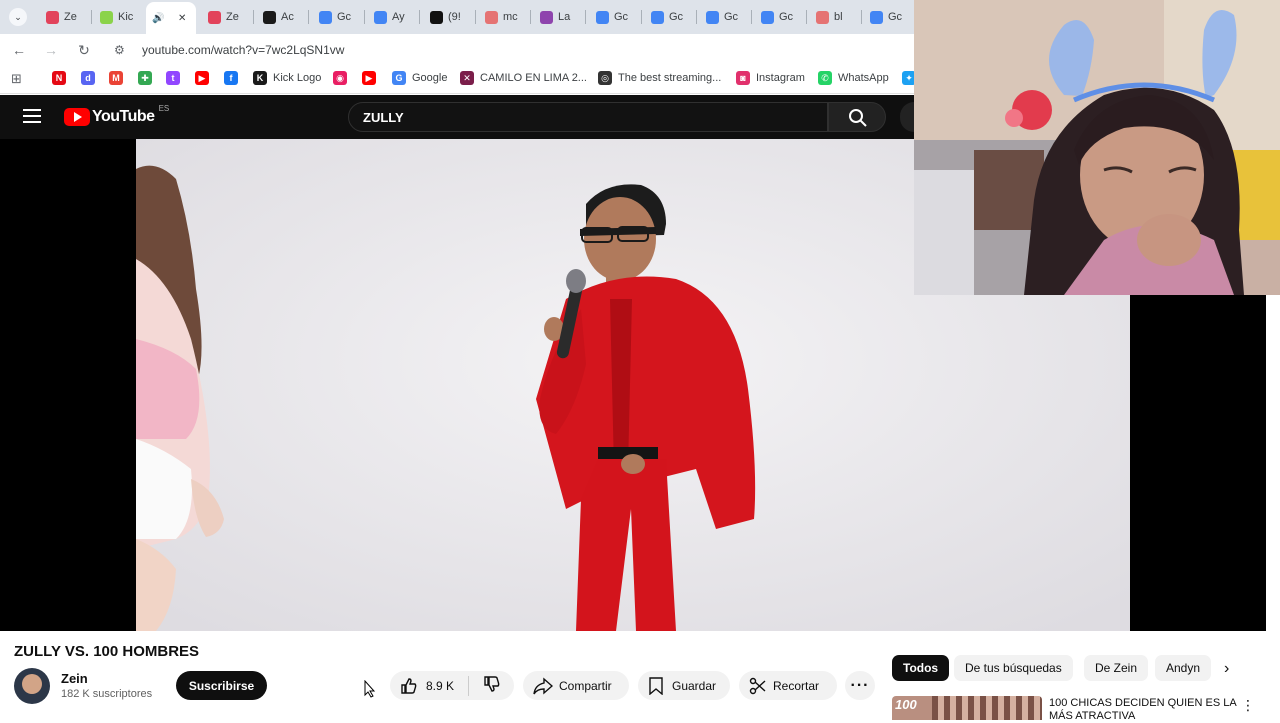  I want to click on tab-9: La, so click(559, 17).